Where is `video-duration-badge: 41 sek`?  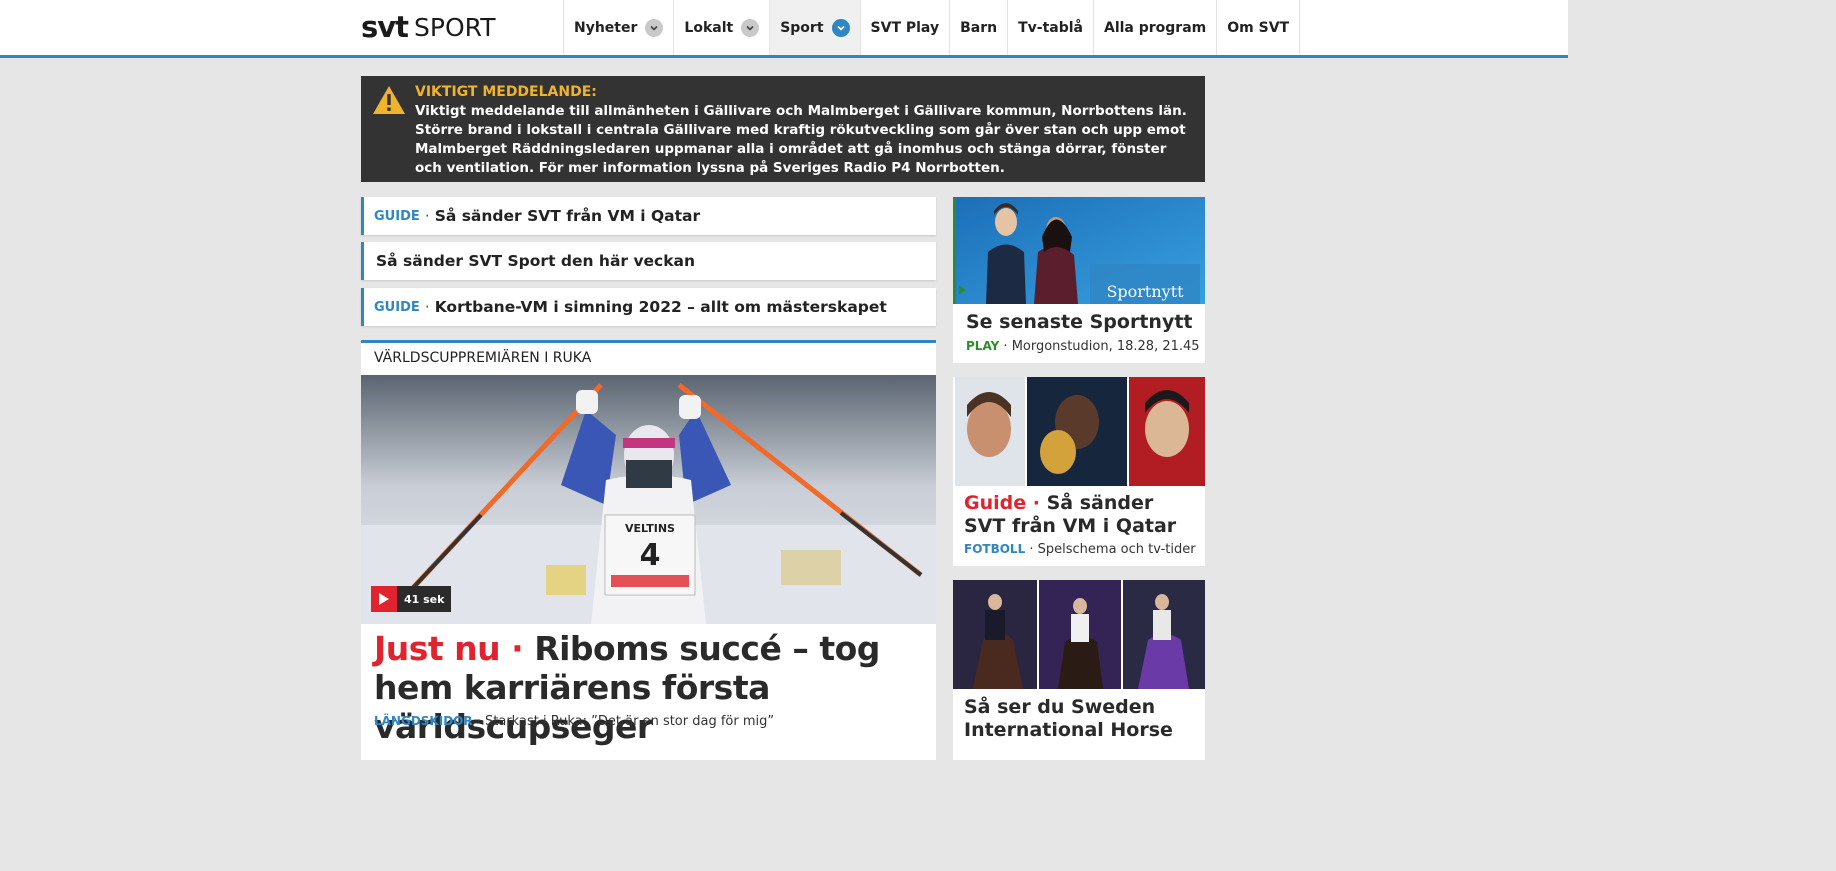 video-duration-badge: 41 sek is located at coordinates (411, 599).